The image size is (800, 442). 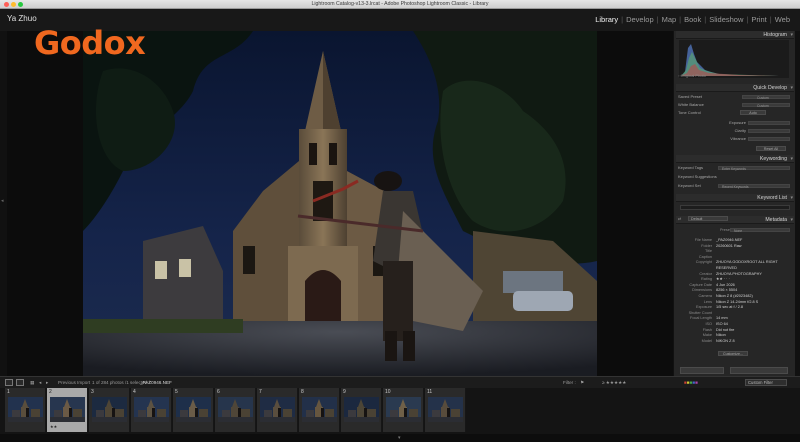 What do you see at coordinates (754, 168) in the screenshot?
I see `keyword-tags-select: Enter Keywords` at bounding box center [754, 168].